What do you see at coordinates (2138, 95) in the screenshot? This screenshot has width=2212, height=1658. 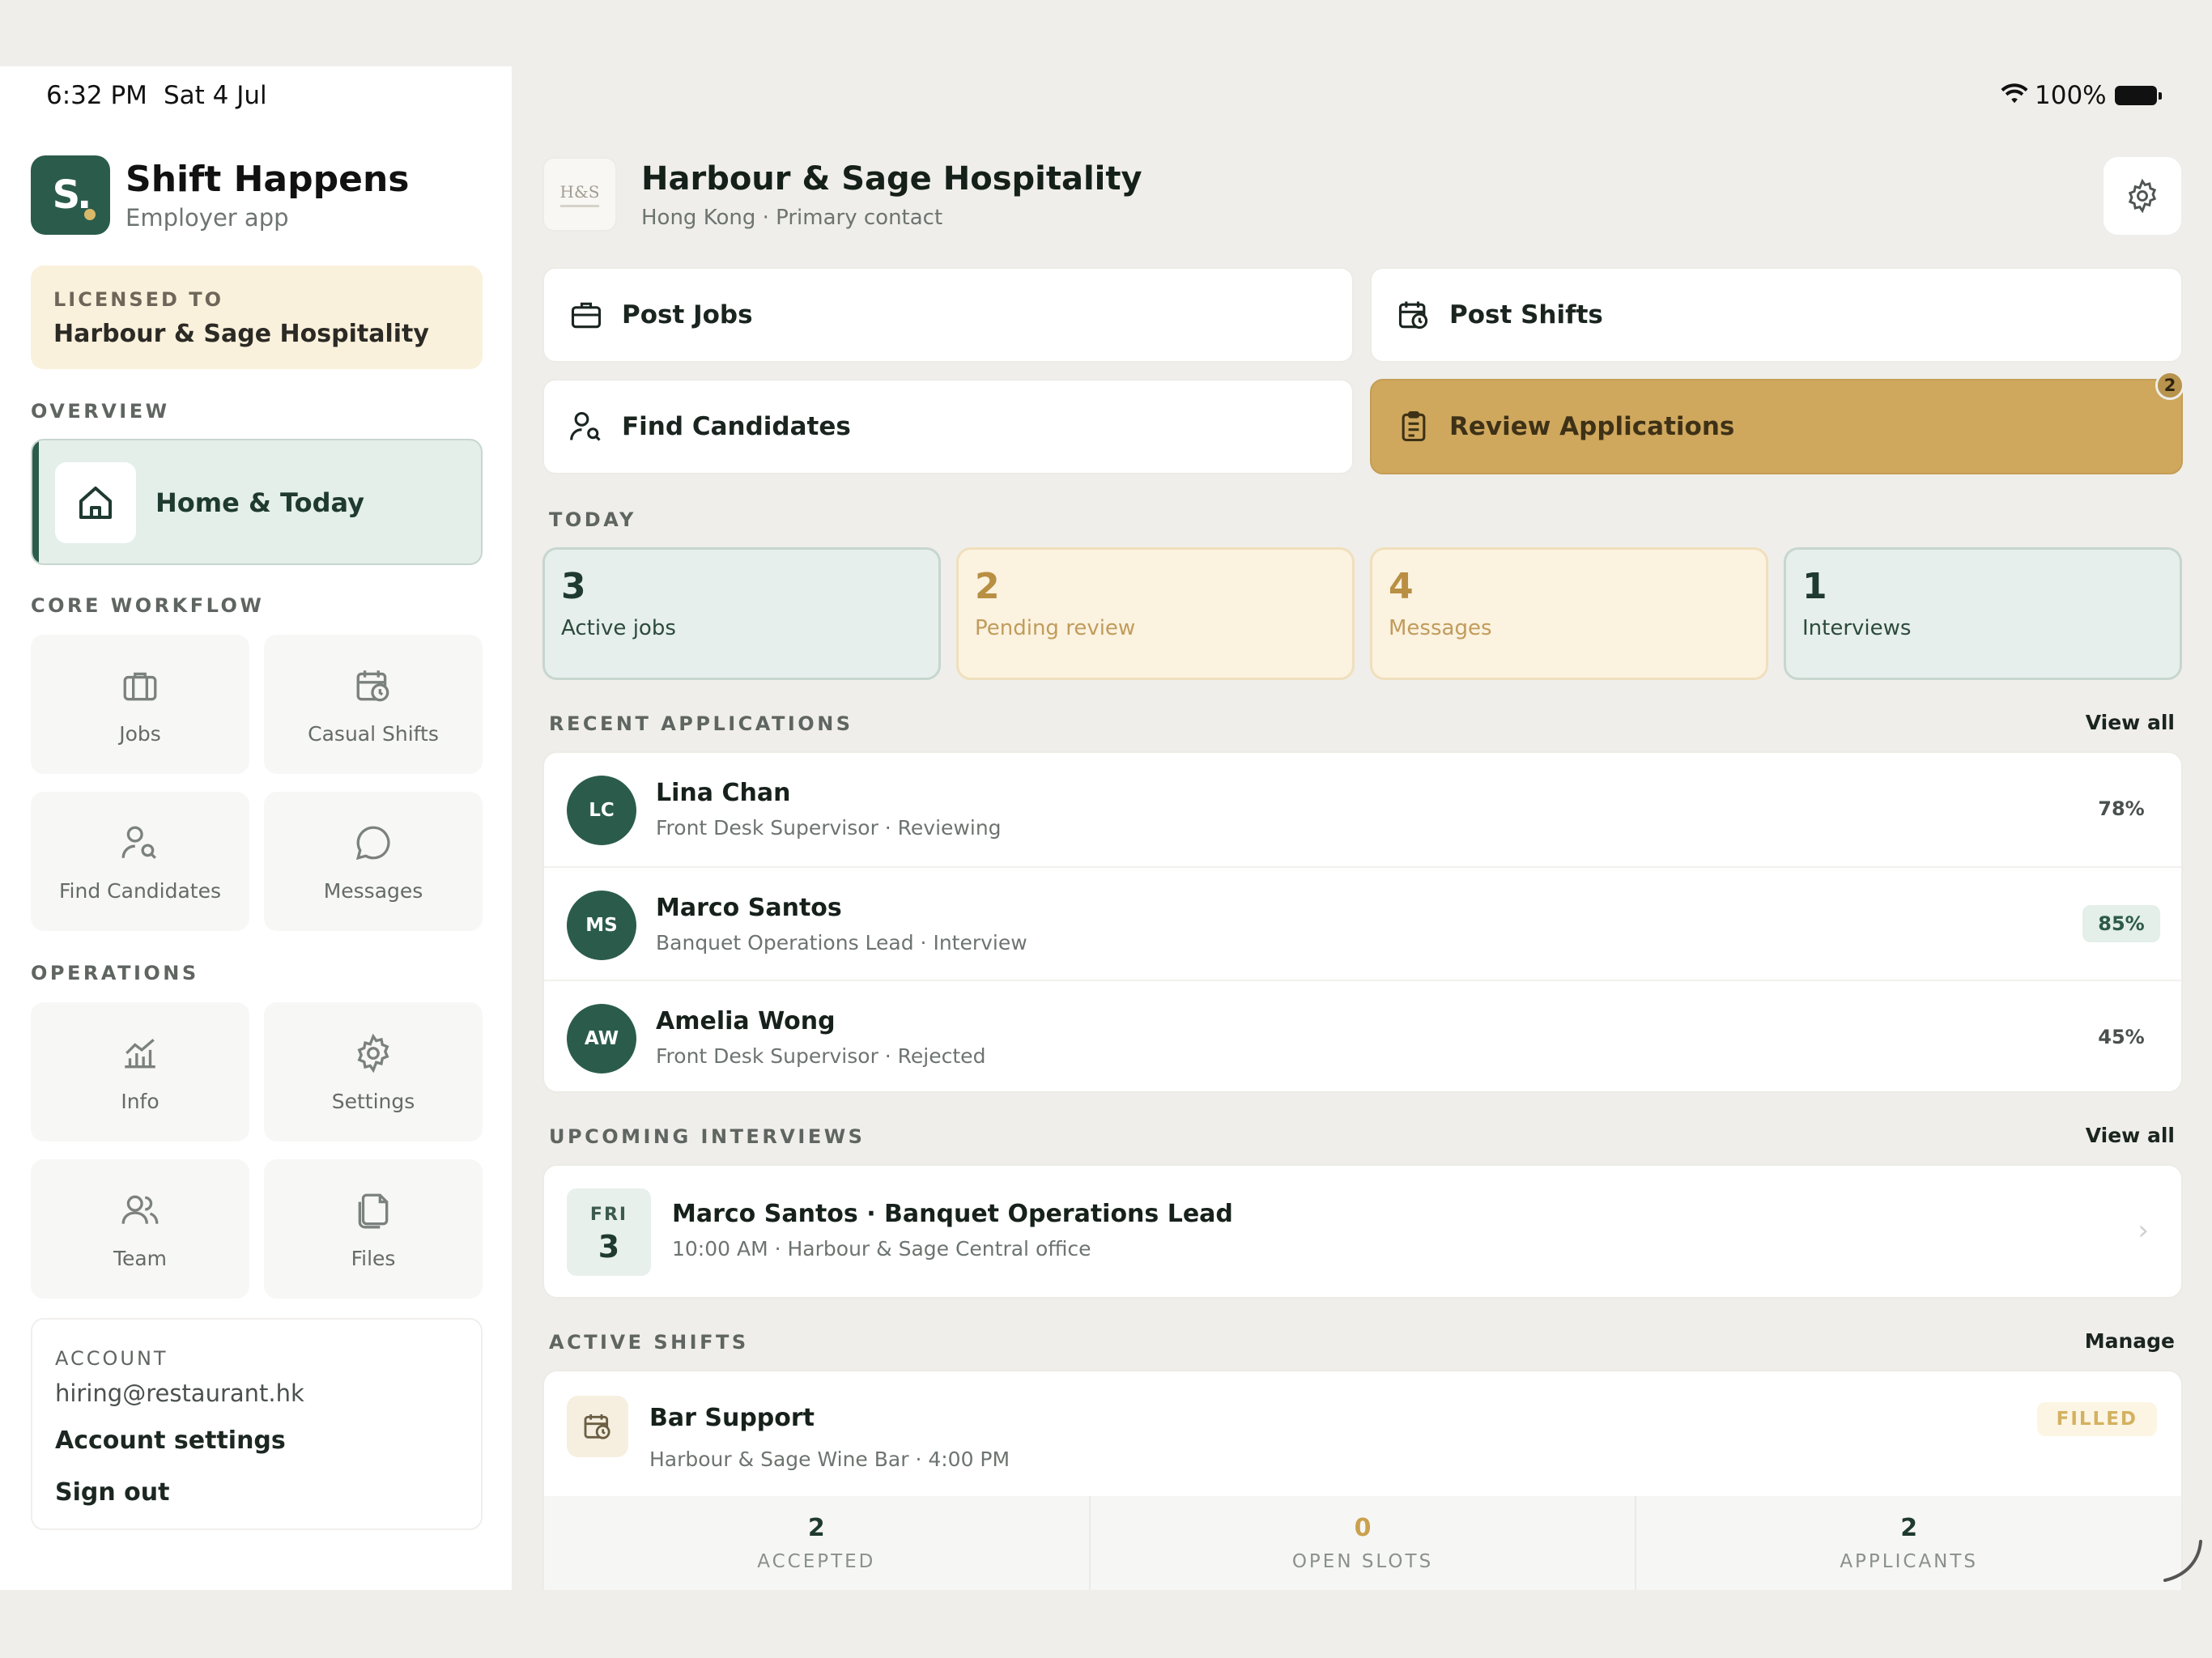 I see `battery-icon` at bounding box center [2138, 95].